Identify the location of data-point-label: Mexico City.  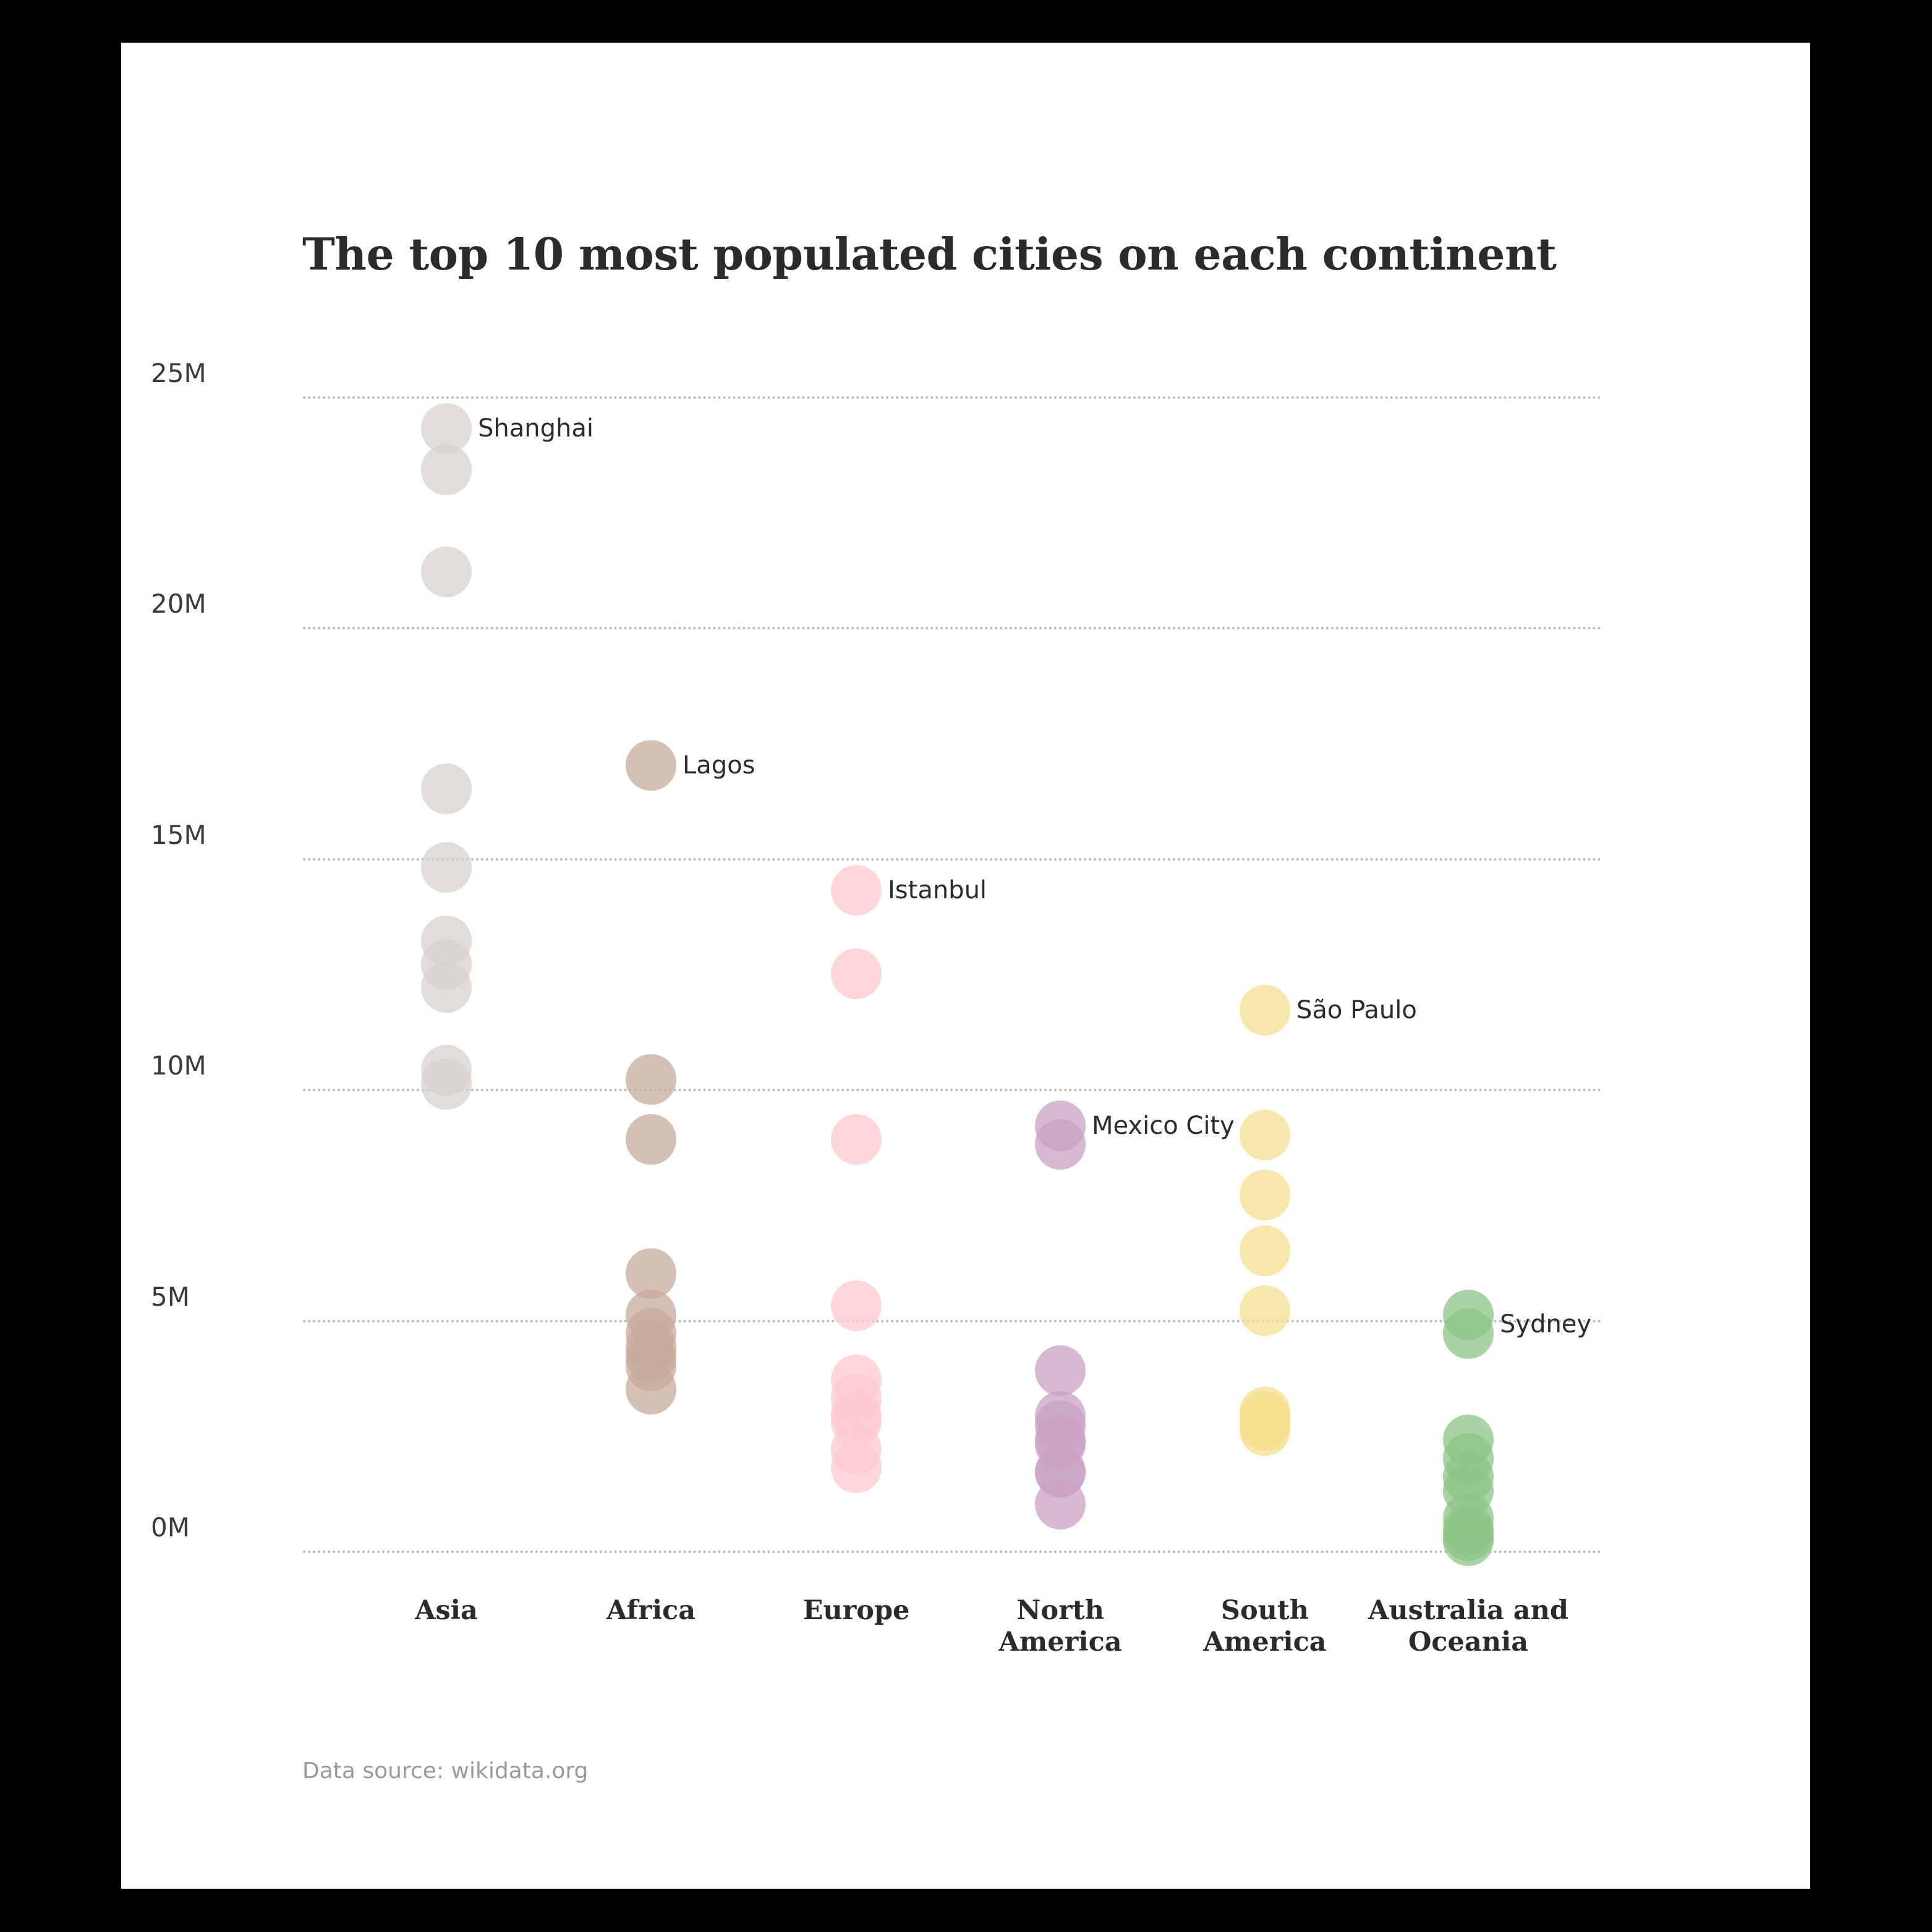
(1163, 1125).